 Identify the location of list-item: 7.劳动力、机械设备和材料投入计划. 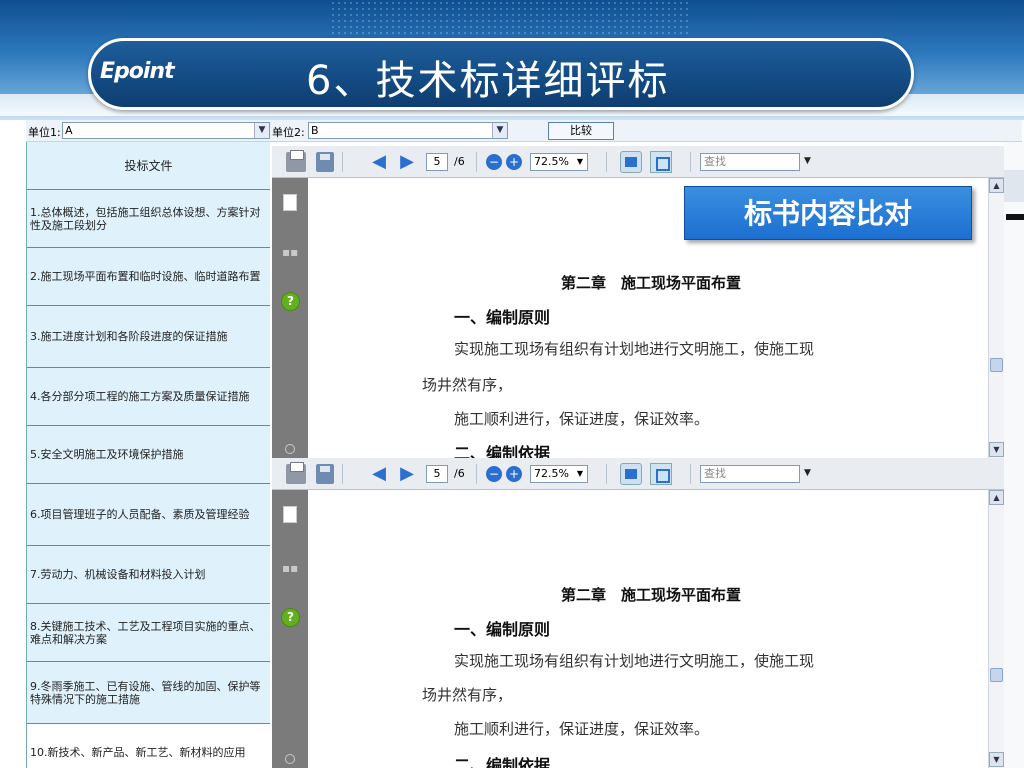
(148, 575).